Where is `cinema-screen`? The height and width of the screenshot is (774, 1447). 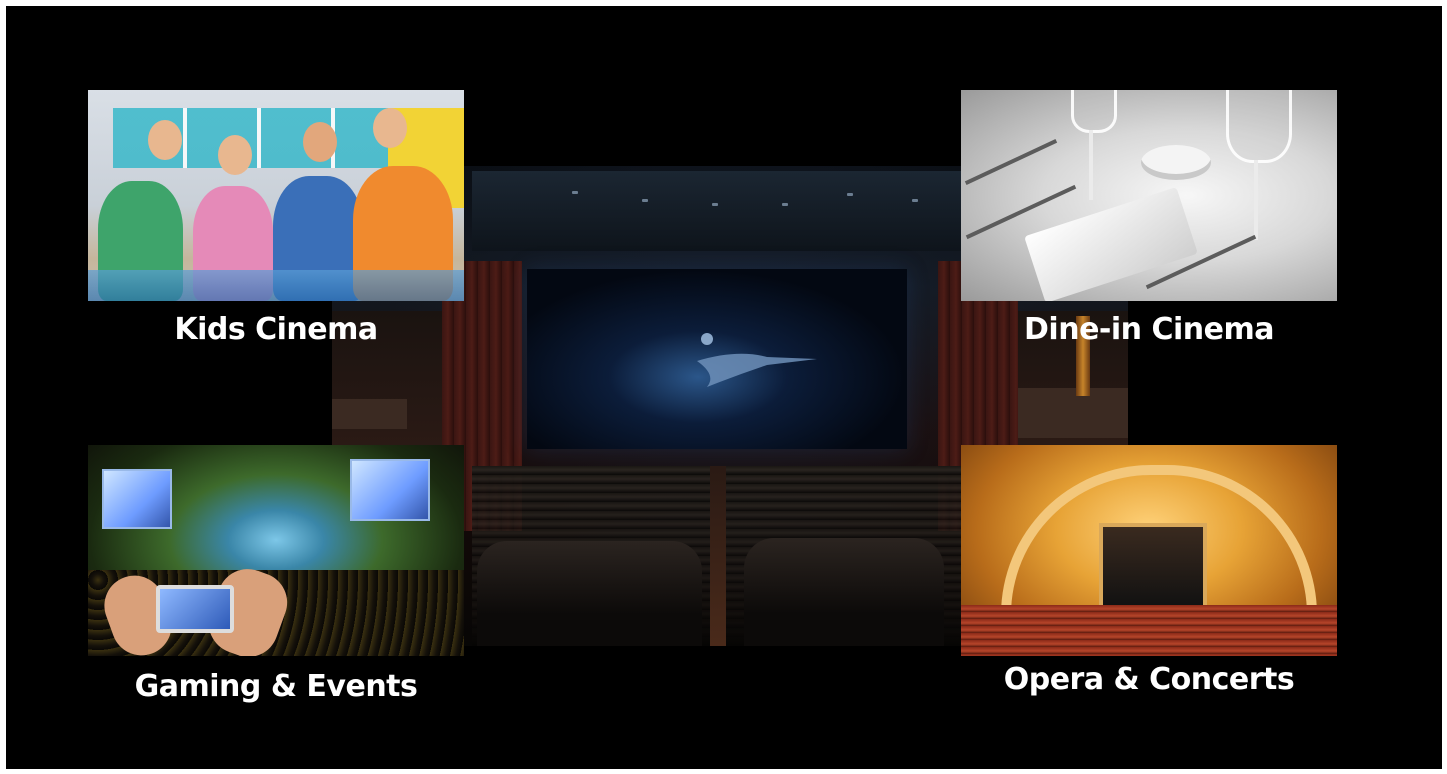
cinema-screen is located at coordinates (717, 359).